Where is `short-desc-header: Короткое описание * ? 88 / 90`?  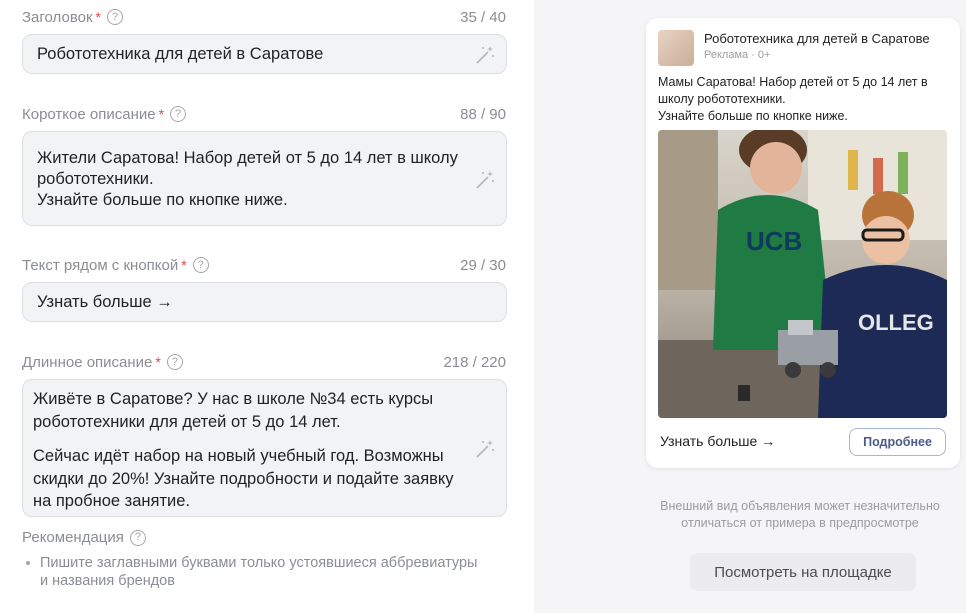 short-desc-header: Короткое описание * ? 88 / 90 is located at coordinates (264, 114).